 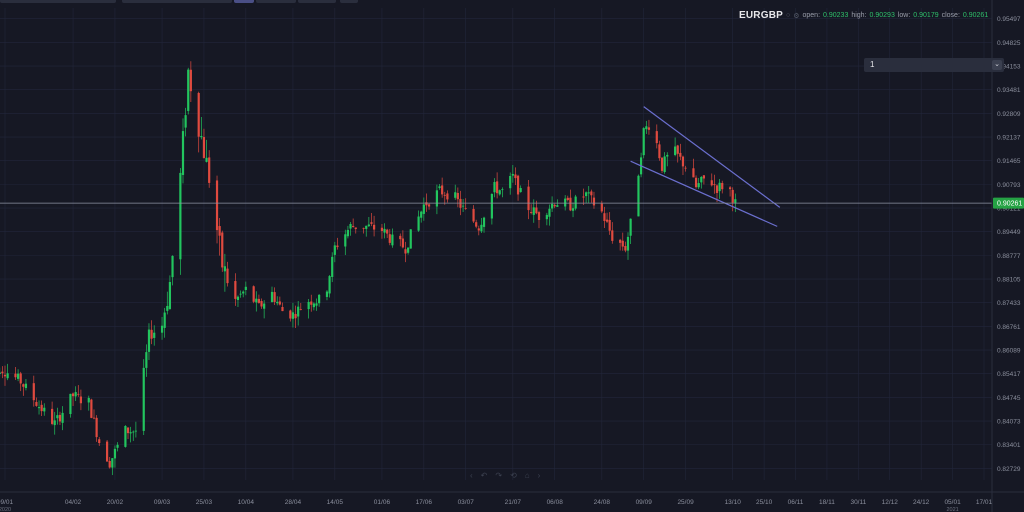 I want to click on y-tick-label: 0.90793, so click(x=1009, y=185).